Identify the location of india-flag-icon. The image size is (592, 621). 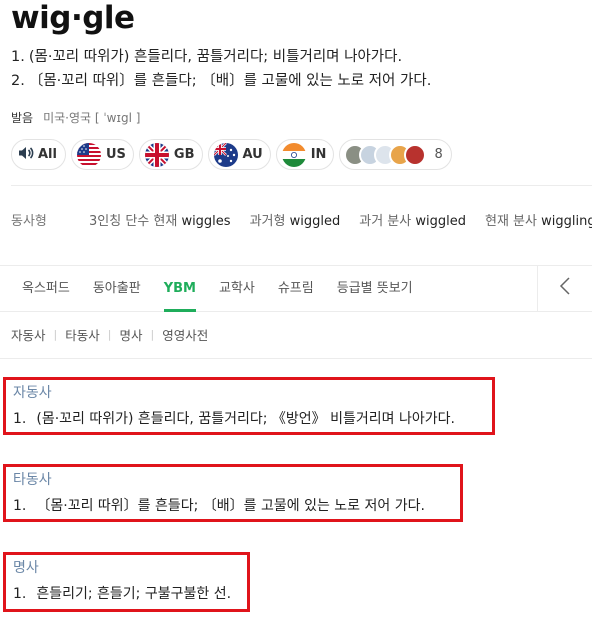
(293, 154).